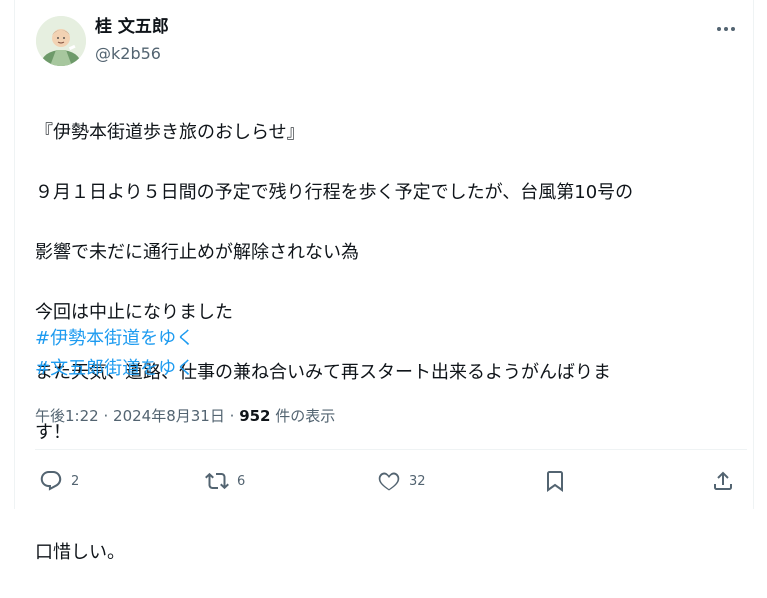 This screenshot has height=598, width=767. I want to click on post-date: 2024年8月31日, so click(169, 416).